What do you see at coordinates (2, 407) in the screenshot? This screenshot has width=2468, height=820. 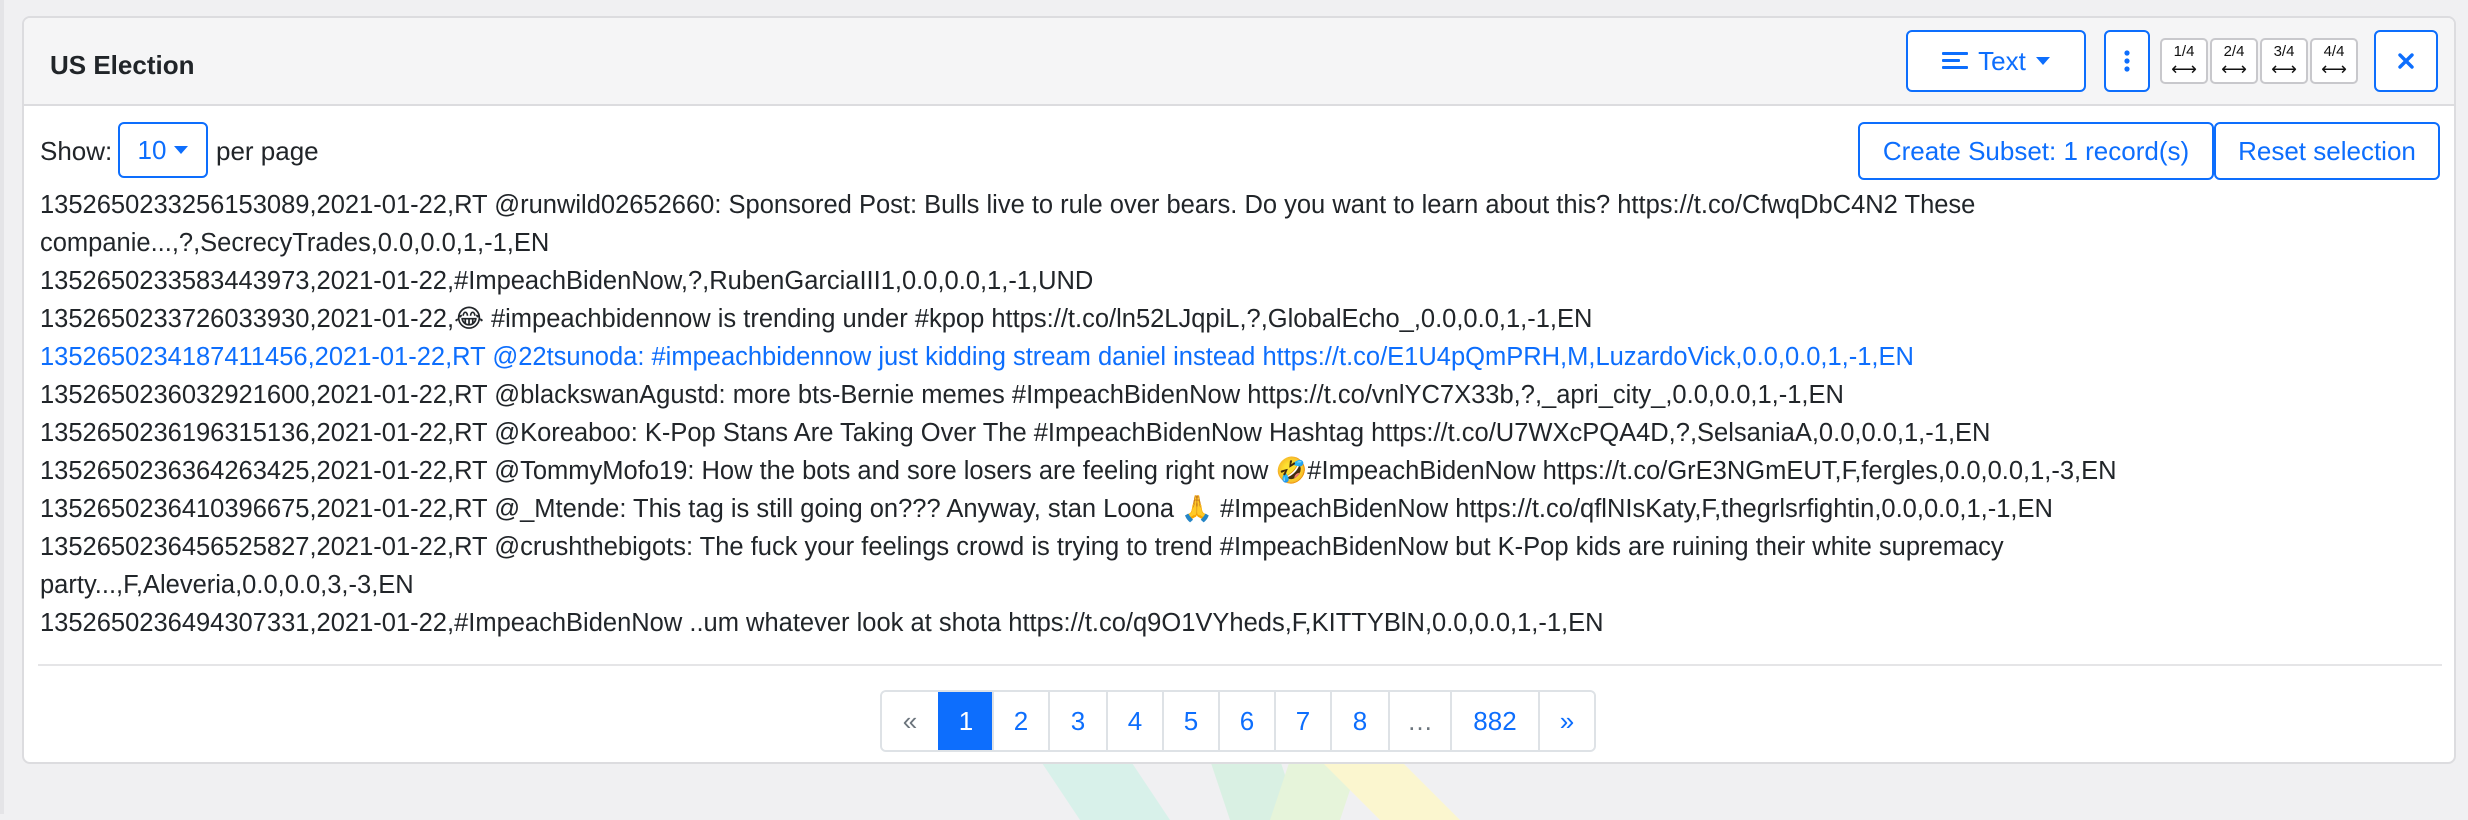 I see `left-rail` at bounding box center [2, 407].